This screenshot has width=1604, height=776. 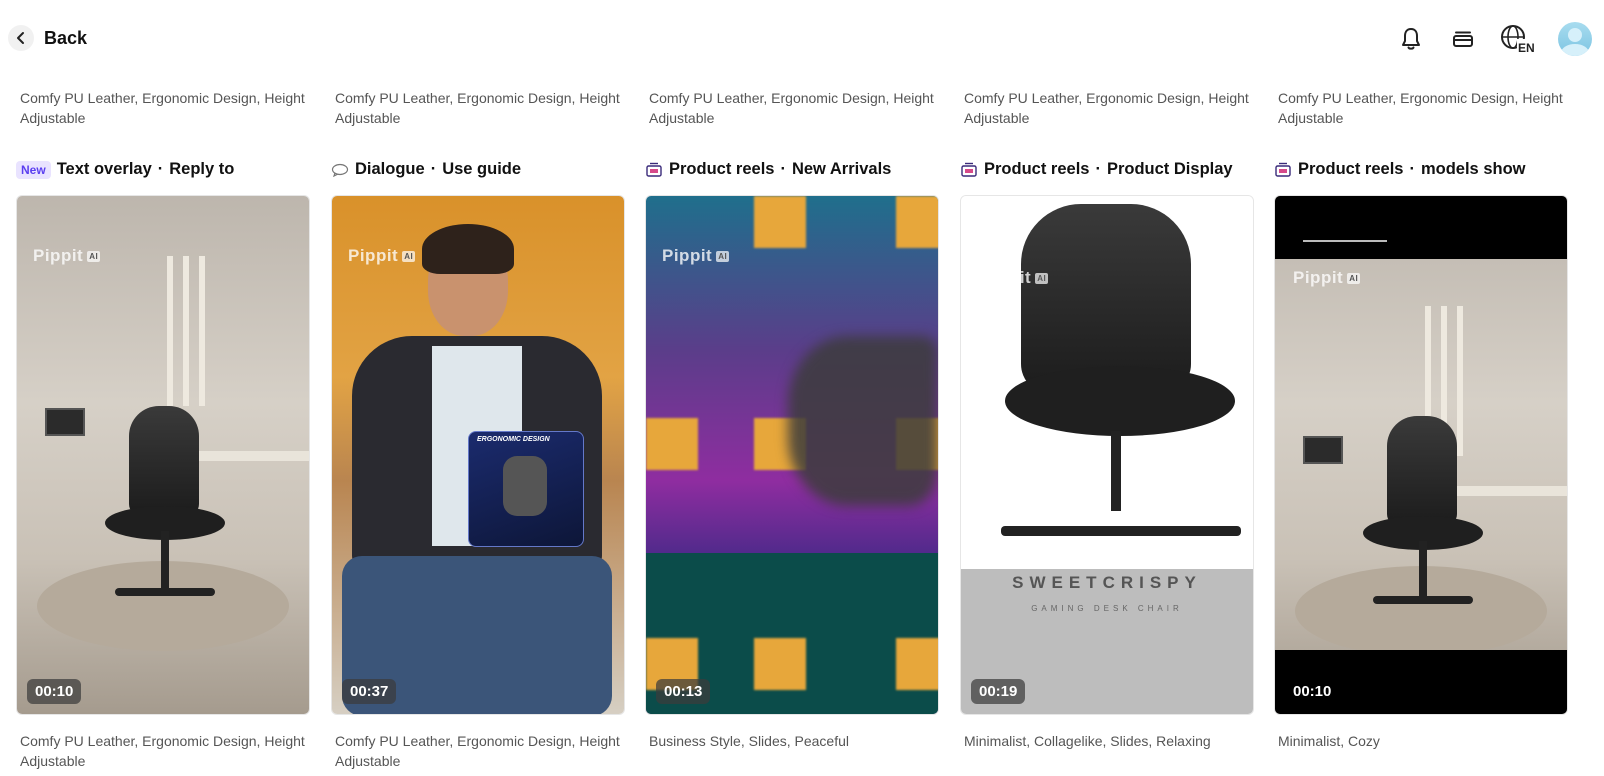 What do you see at coordinates (1518, 39) in the screenshot?
I see `globe-en-icon: EN` at bounding box center [1518, 39].